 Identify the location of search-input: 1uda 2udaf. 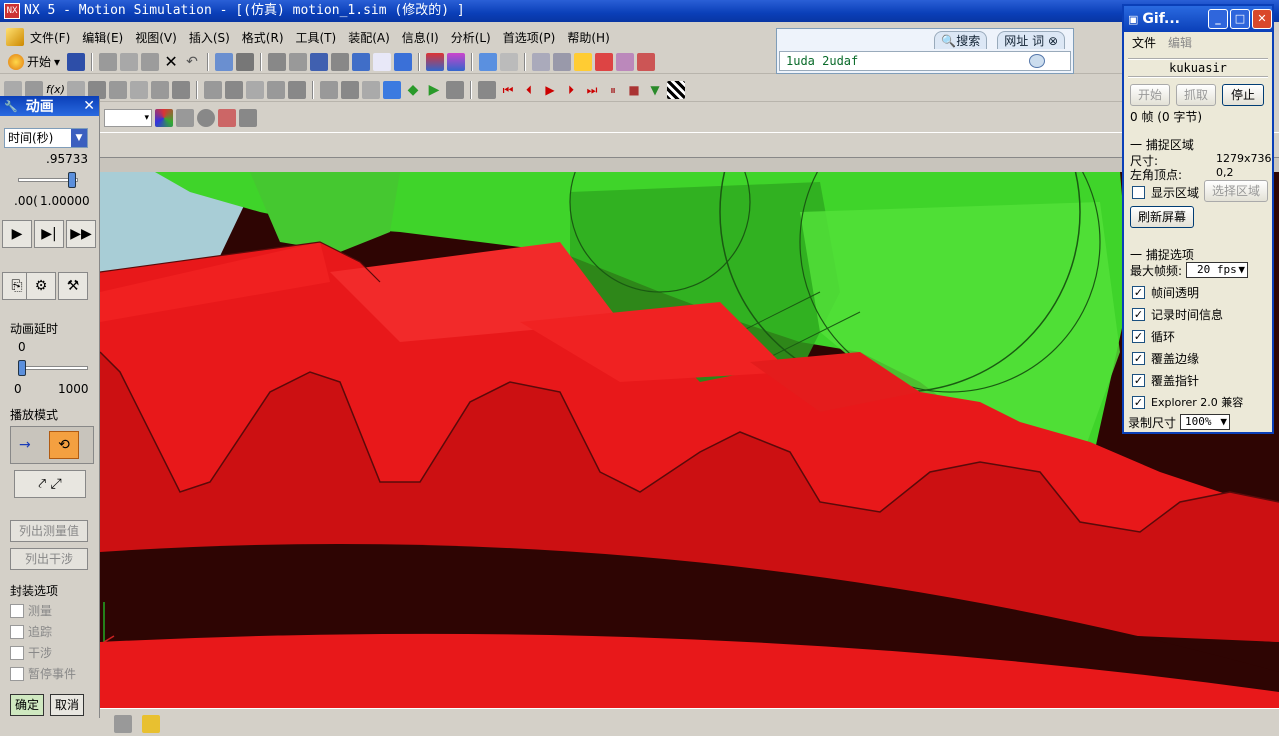
(925, 61).